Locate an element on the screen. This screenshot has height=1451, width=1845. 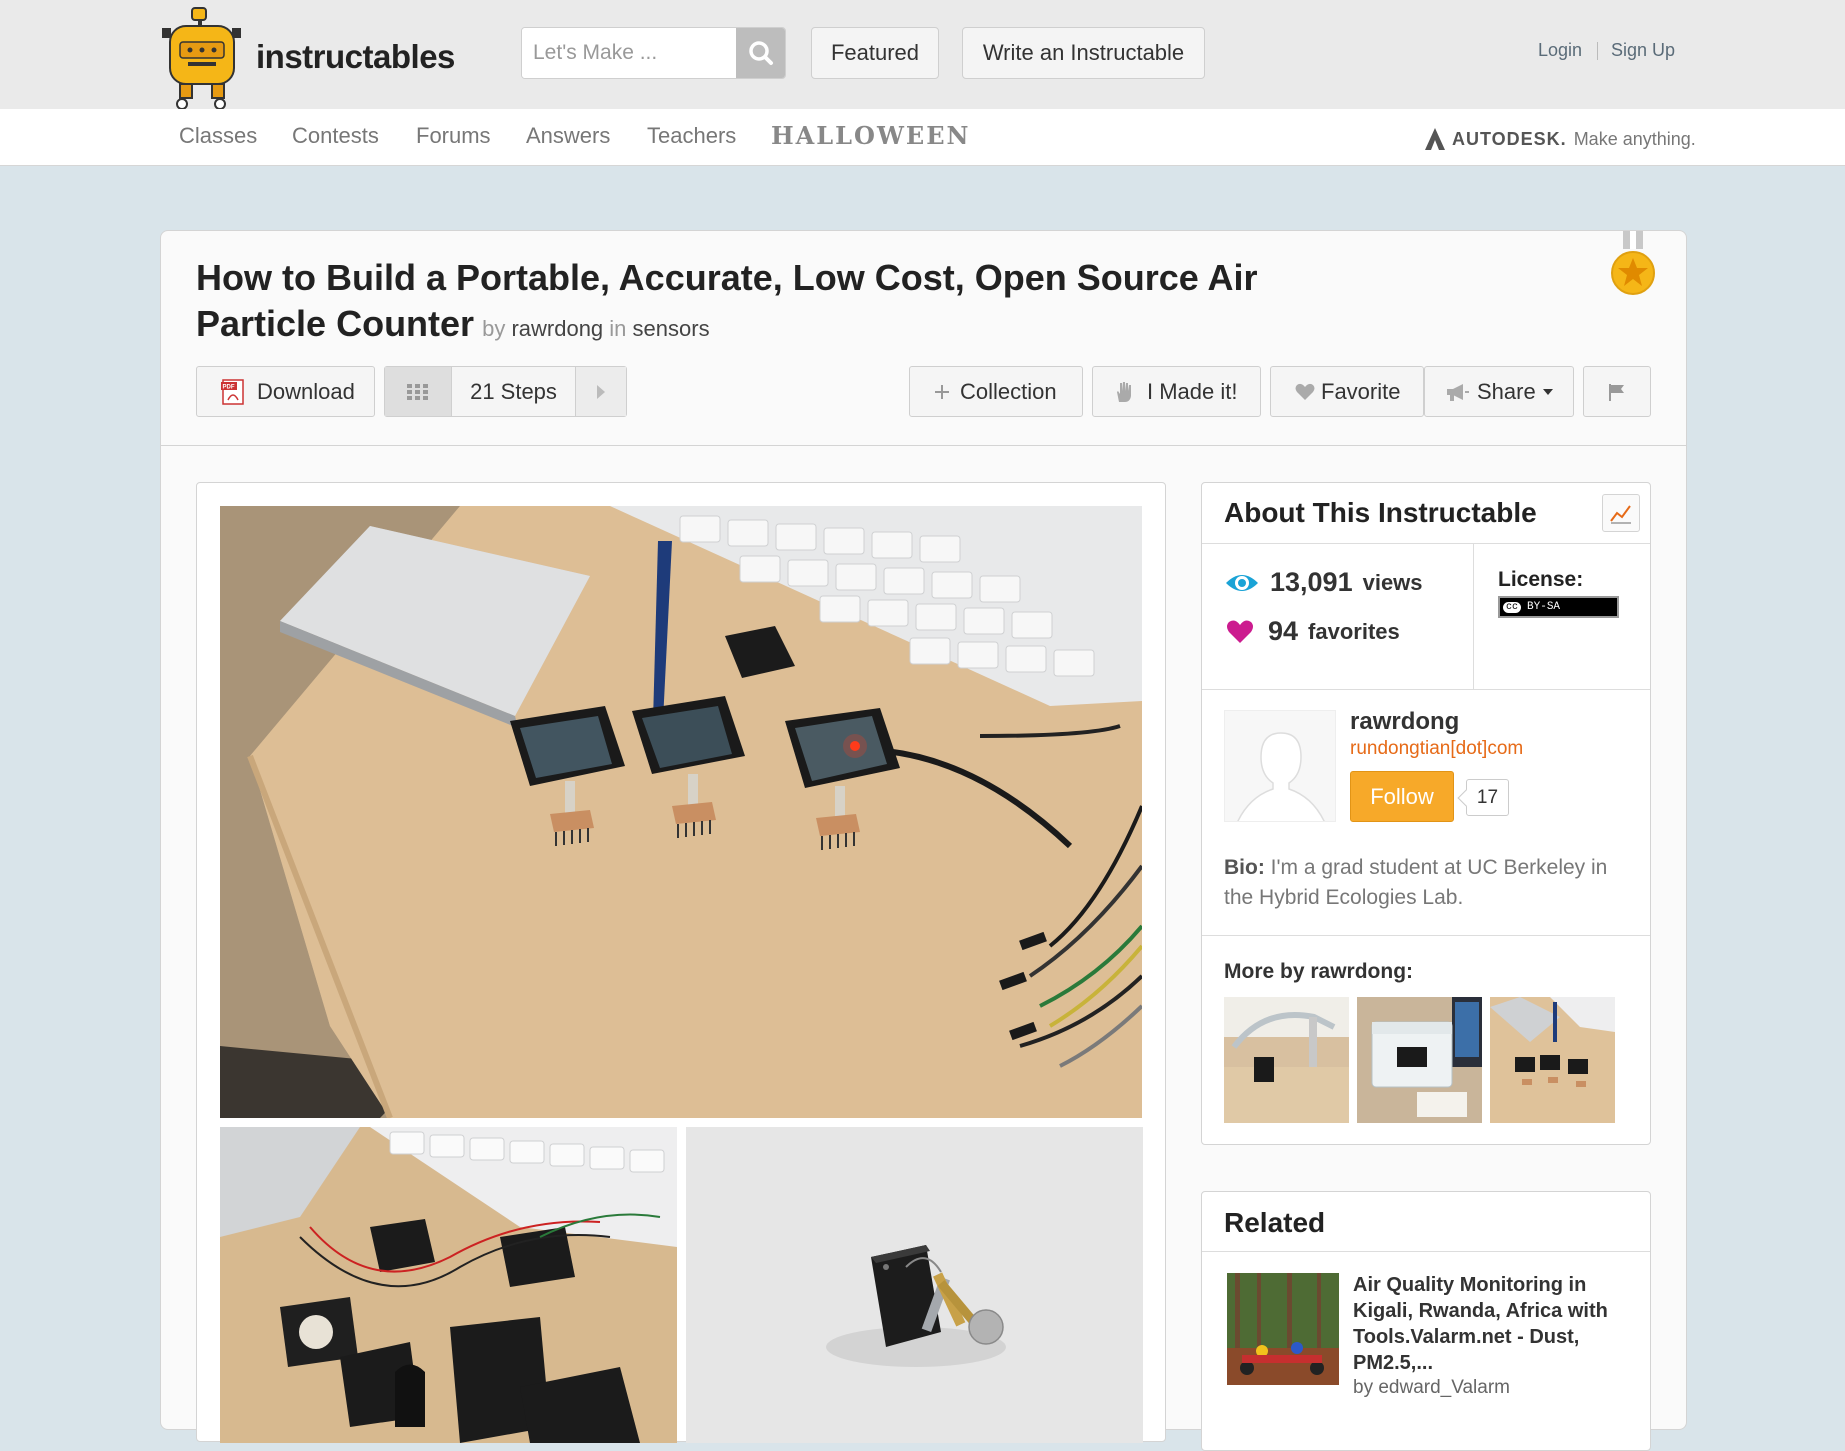
related-item-author: by edward_Valarm is located at coordinates (1431, 1388).